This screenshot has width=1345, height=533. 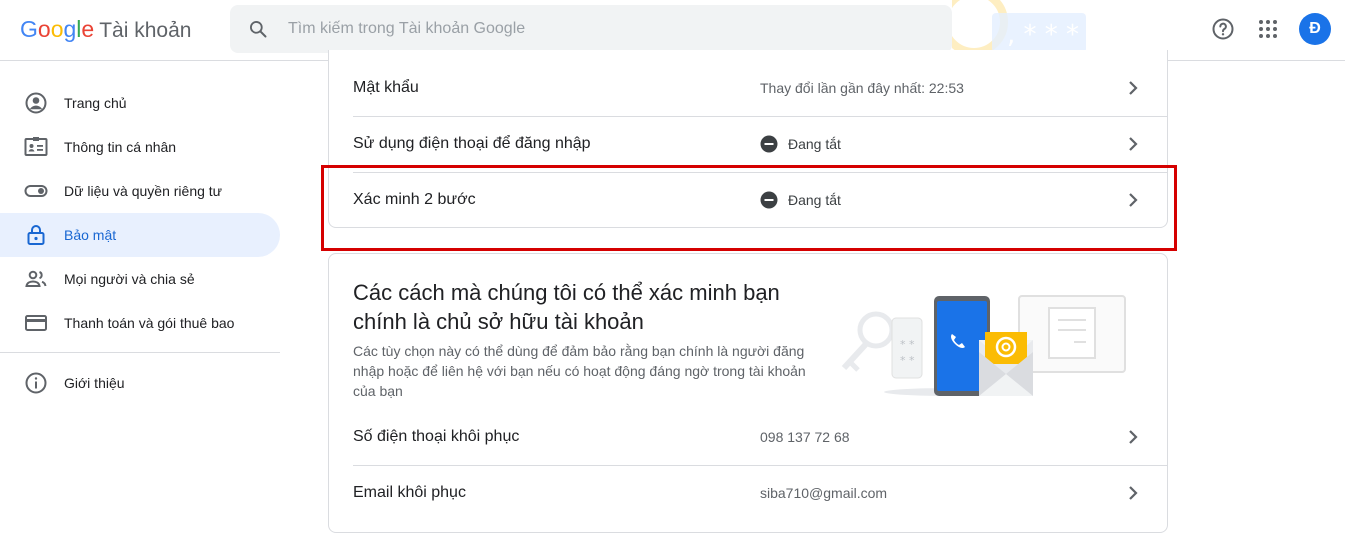 I want to click on help-icon, so click(x=1223, y=29).